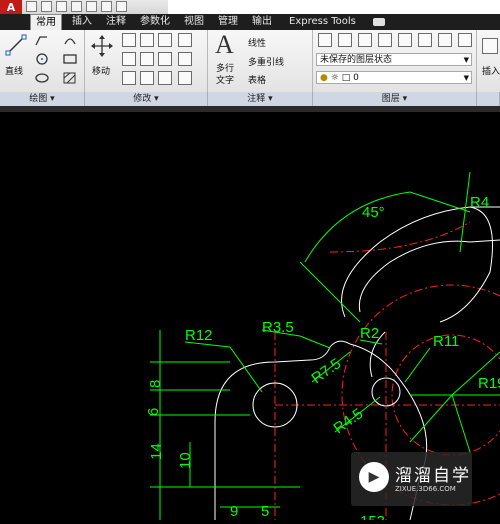  Describe the element at coordinates (345, 40) in the screenshot. I see `layer-state-icon` at that location.